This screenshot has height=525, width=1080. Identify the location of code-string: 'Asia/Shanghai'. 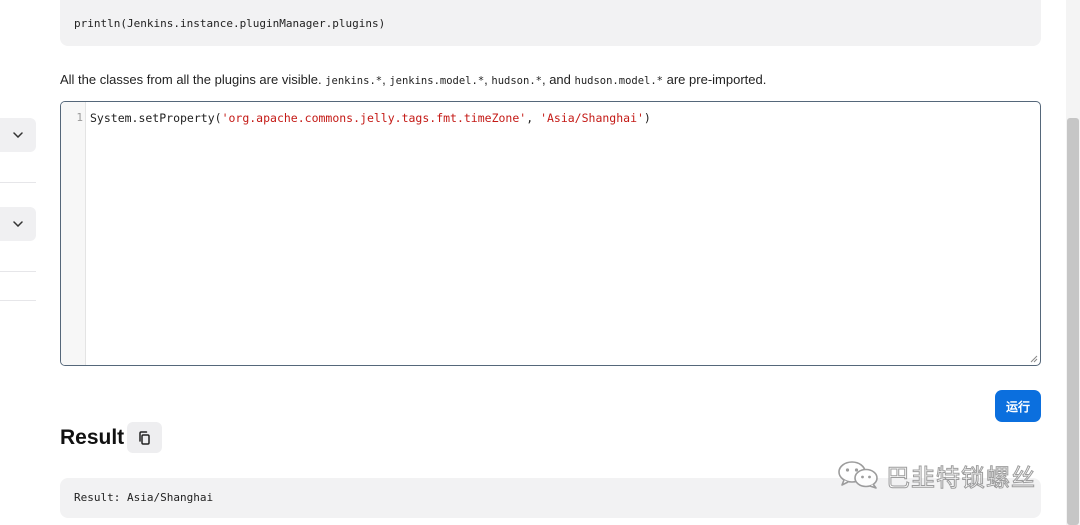
(592, 118).